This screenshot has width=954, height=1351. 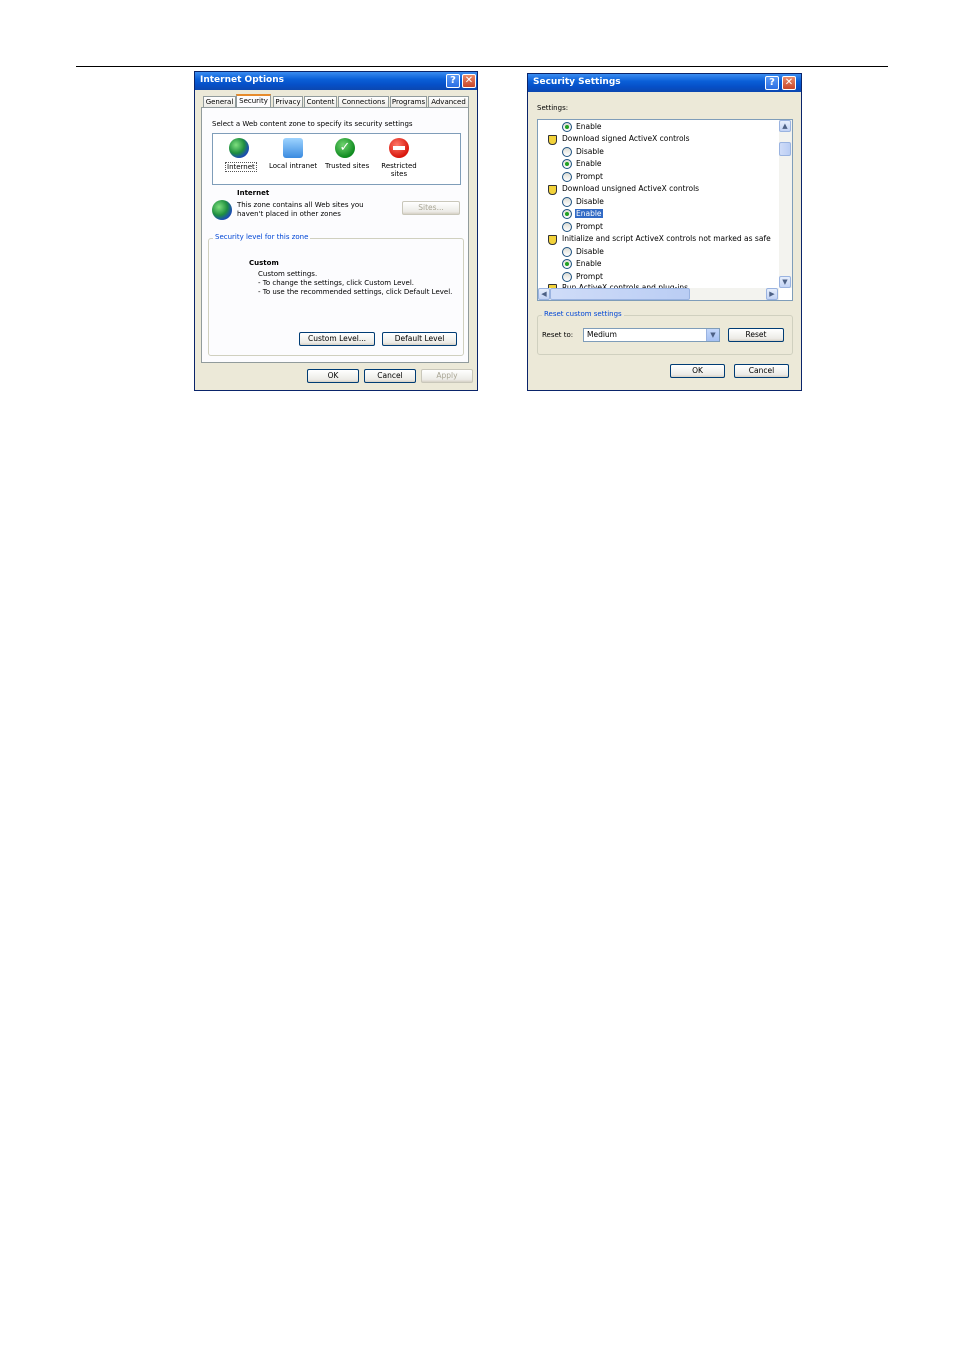 What do you see at coordinates (264, 263) in the screenshot?
I see `level-name: Custom` at bounding box center [264, 263].